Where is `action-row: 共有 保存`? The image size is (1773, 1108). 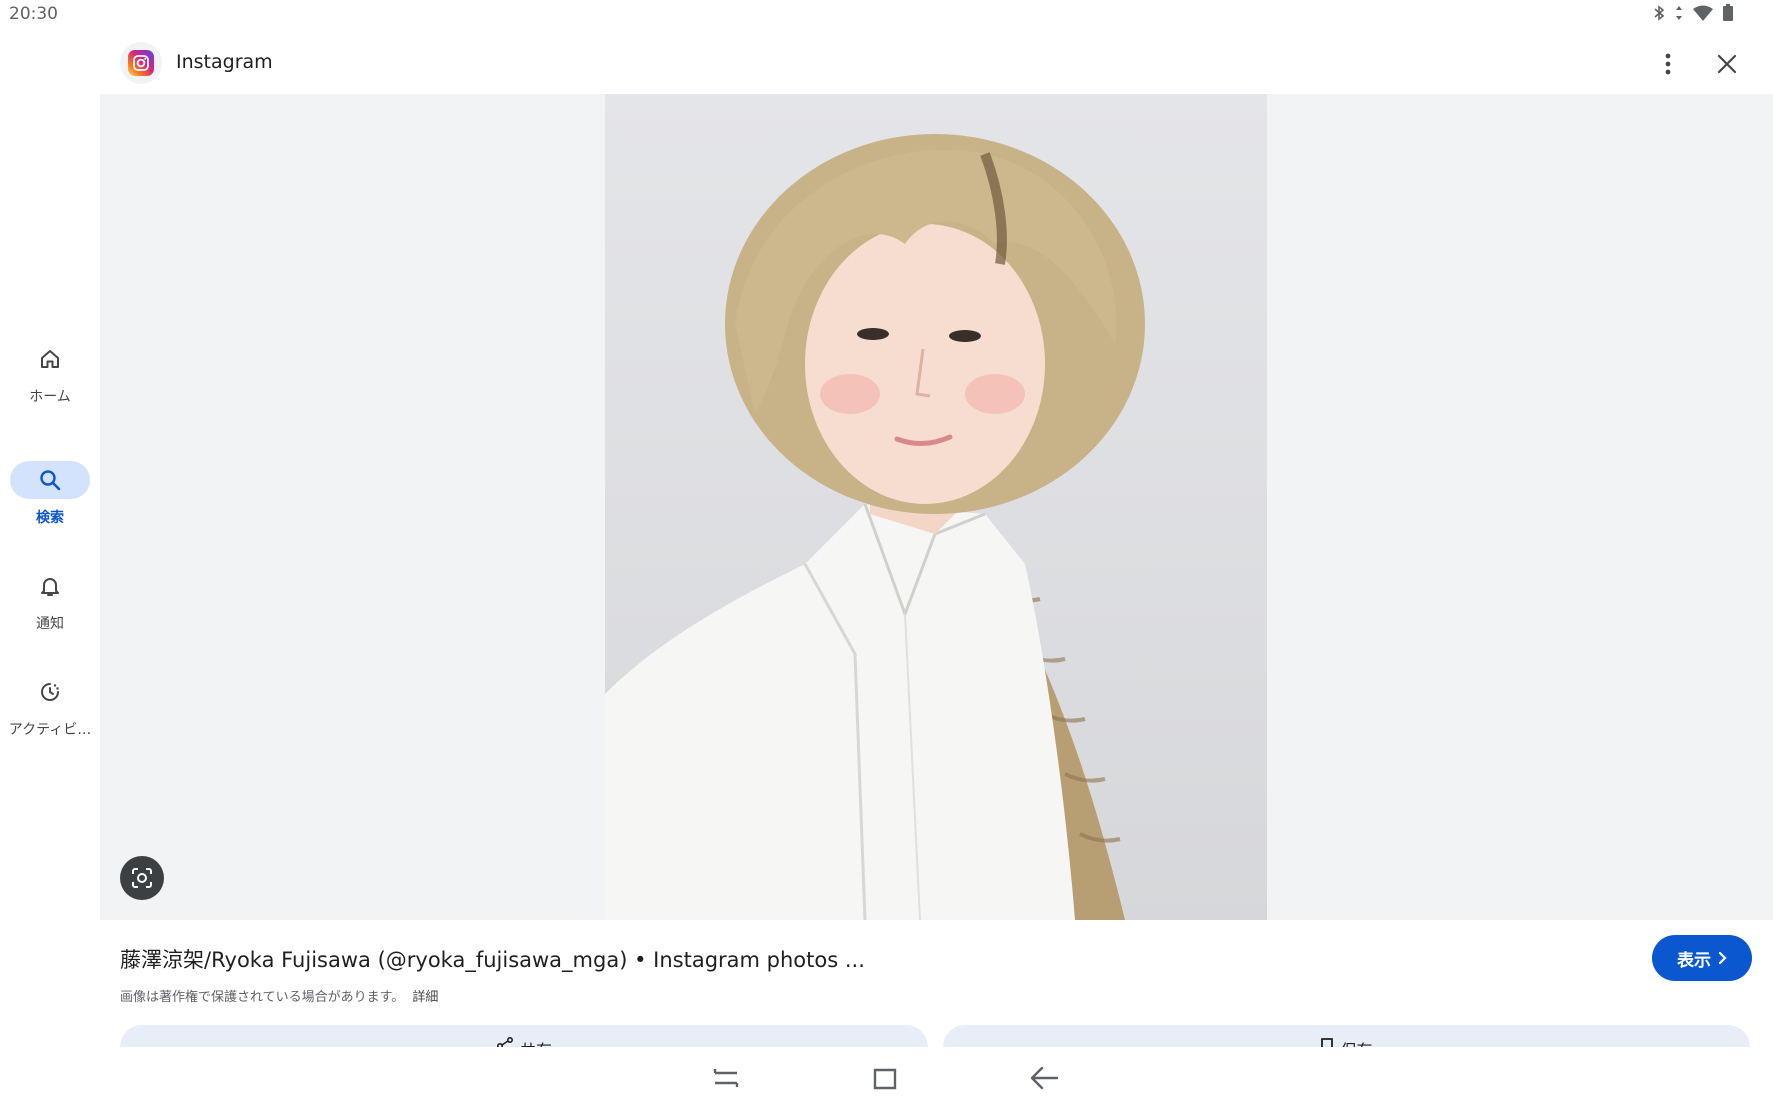
action-row: 共有 保存 is located at coordinates (935, 1036).